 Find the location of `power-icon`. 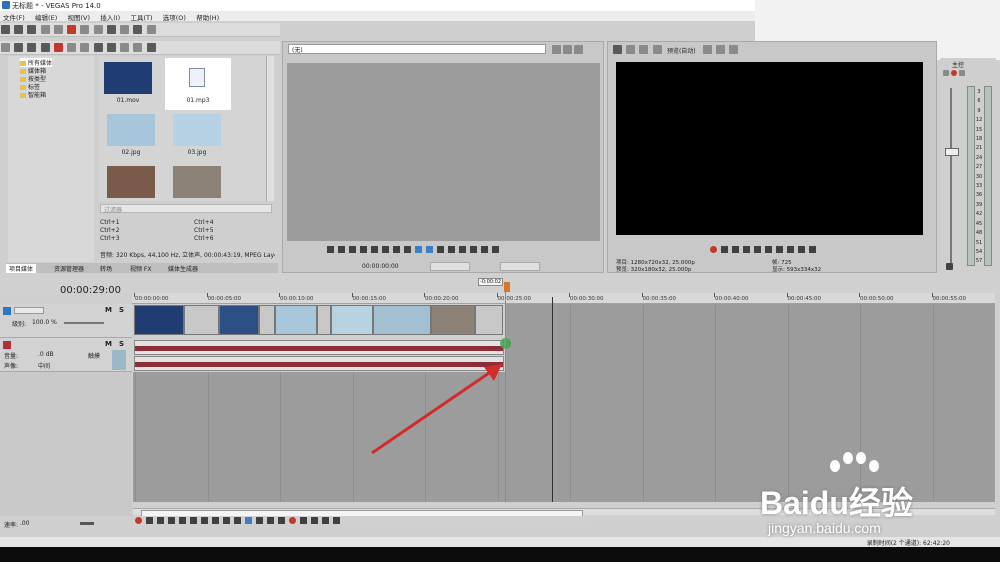

power-icon is located at coordinates (954, 73).